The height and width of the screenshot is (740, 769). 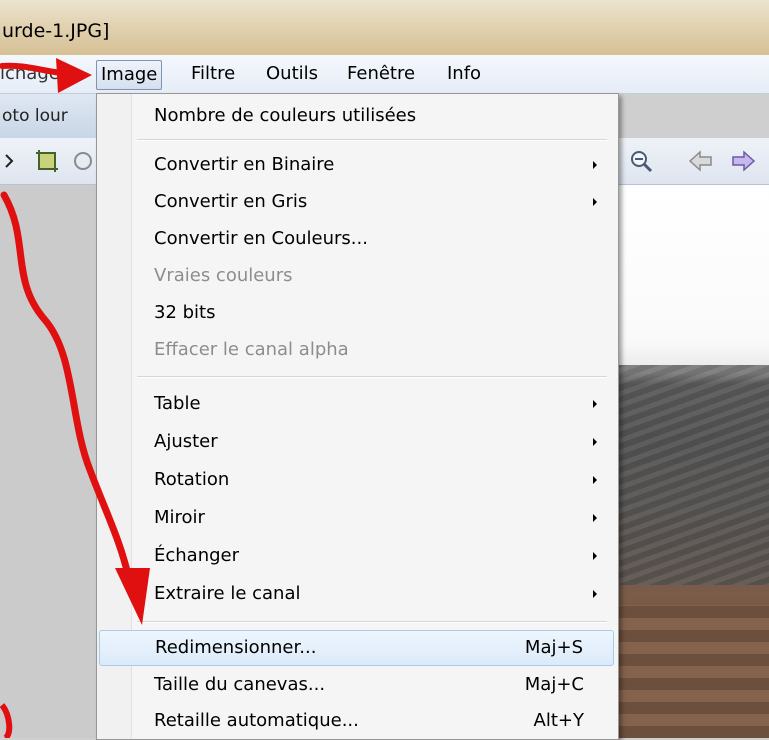 I want to click on menu-affichage: ichage, so click(x=30, y=74).